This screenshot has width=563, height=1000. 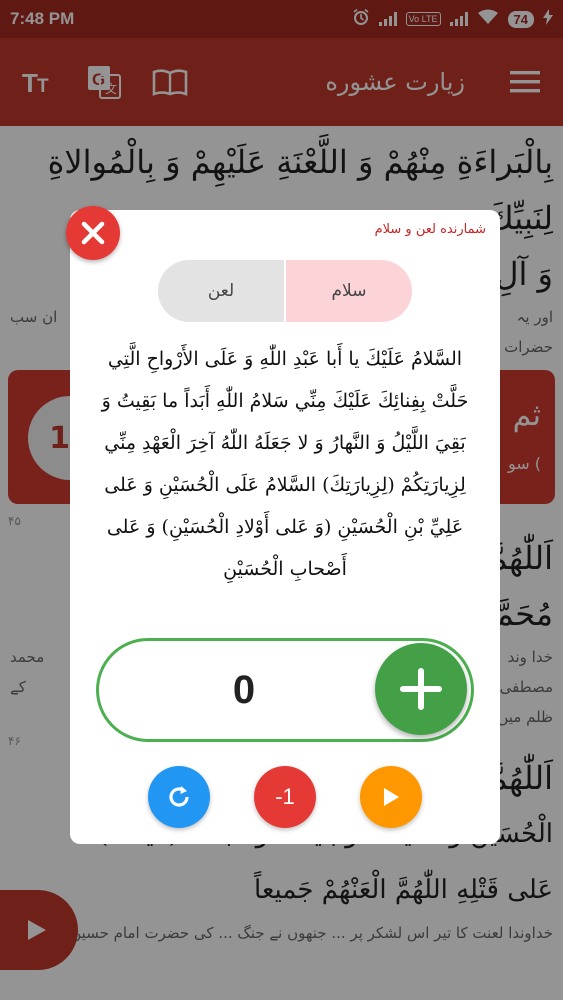 I want to click on tab-laan: لعن, so click(x=221, y=291).